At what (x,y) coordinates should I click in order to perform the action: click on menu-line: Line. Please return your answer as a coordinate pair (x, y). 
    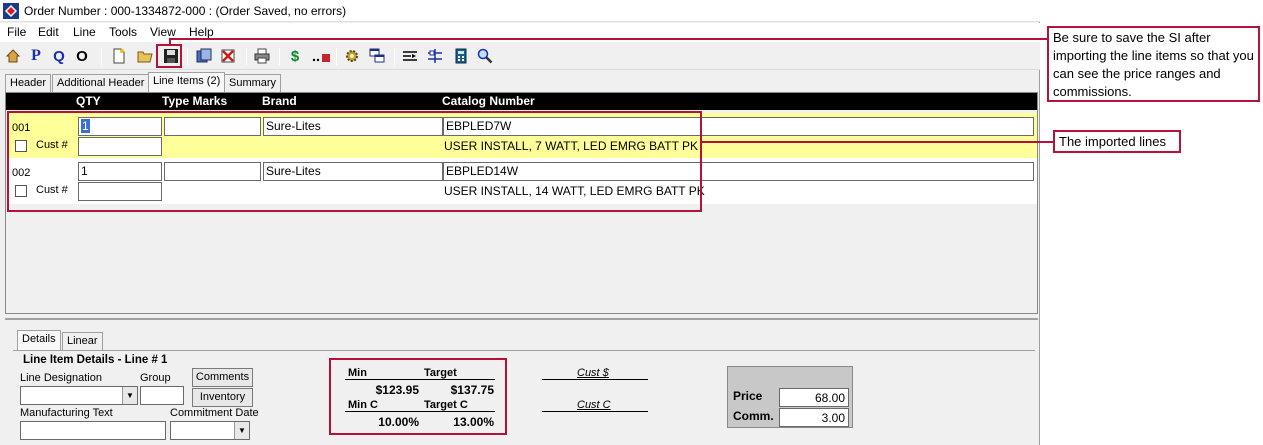
    Looking at the image, I should click on (84, 32).